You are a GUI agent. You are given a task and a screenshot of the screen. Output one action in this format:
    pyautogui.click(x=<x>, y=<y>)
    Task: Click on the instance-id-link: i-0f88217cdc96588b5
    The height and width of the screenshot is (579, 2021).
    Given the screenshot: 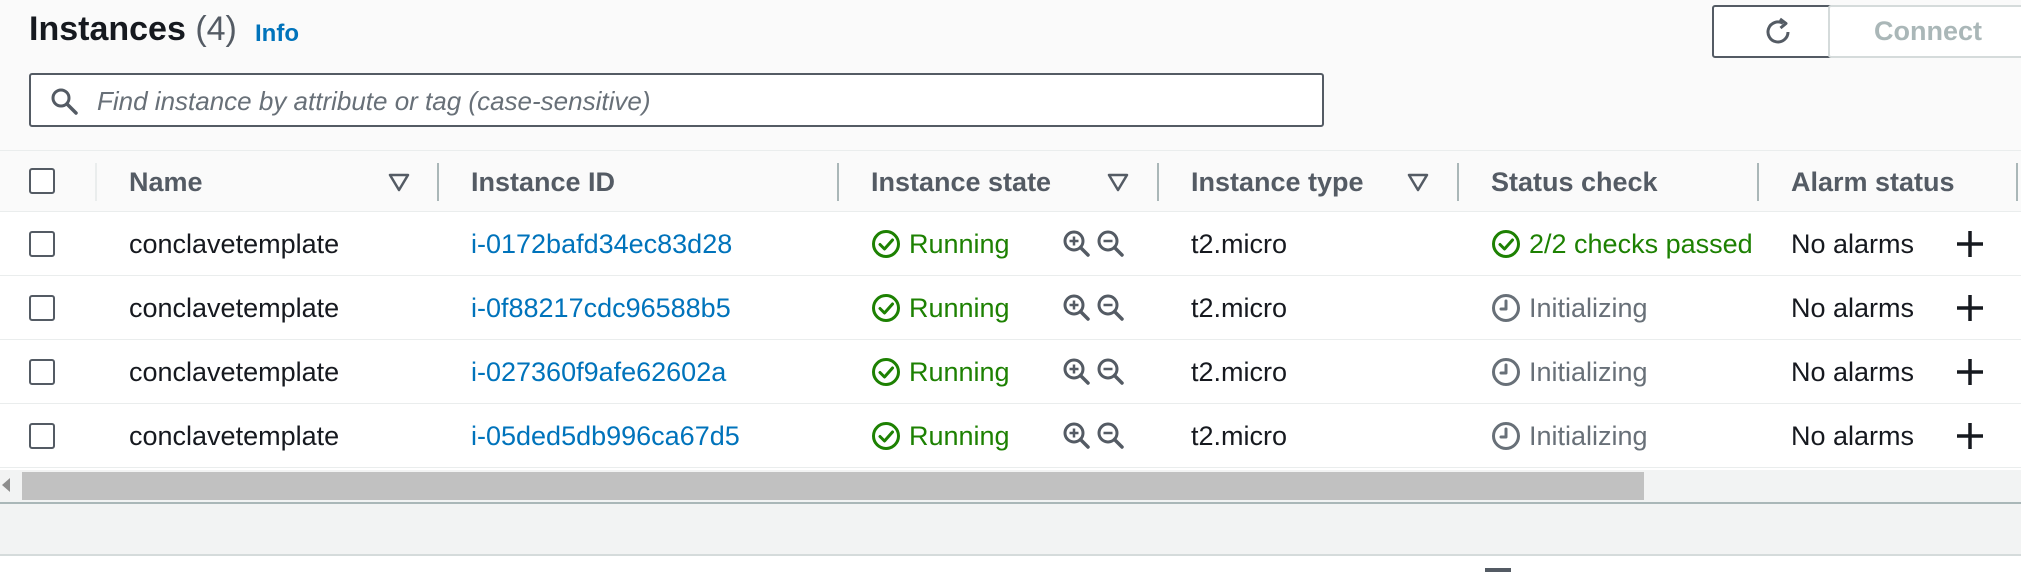 What is the action you would take?
    pyautogui.click(x=601, y=308)
    